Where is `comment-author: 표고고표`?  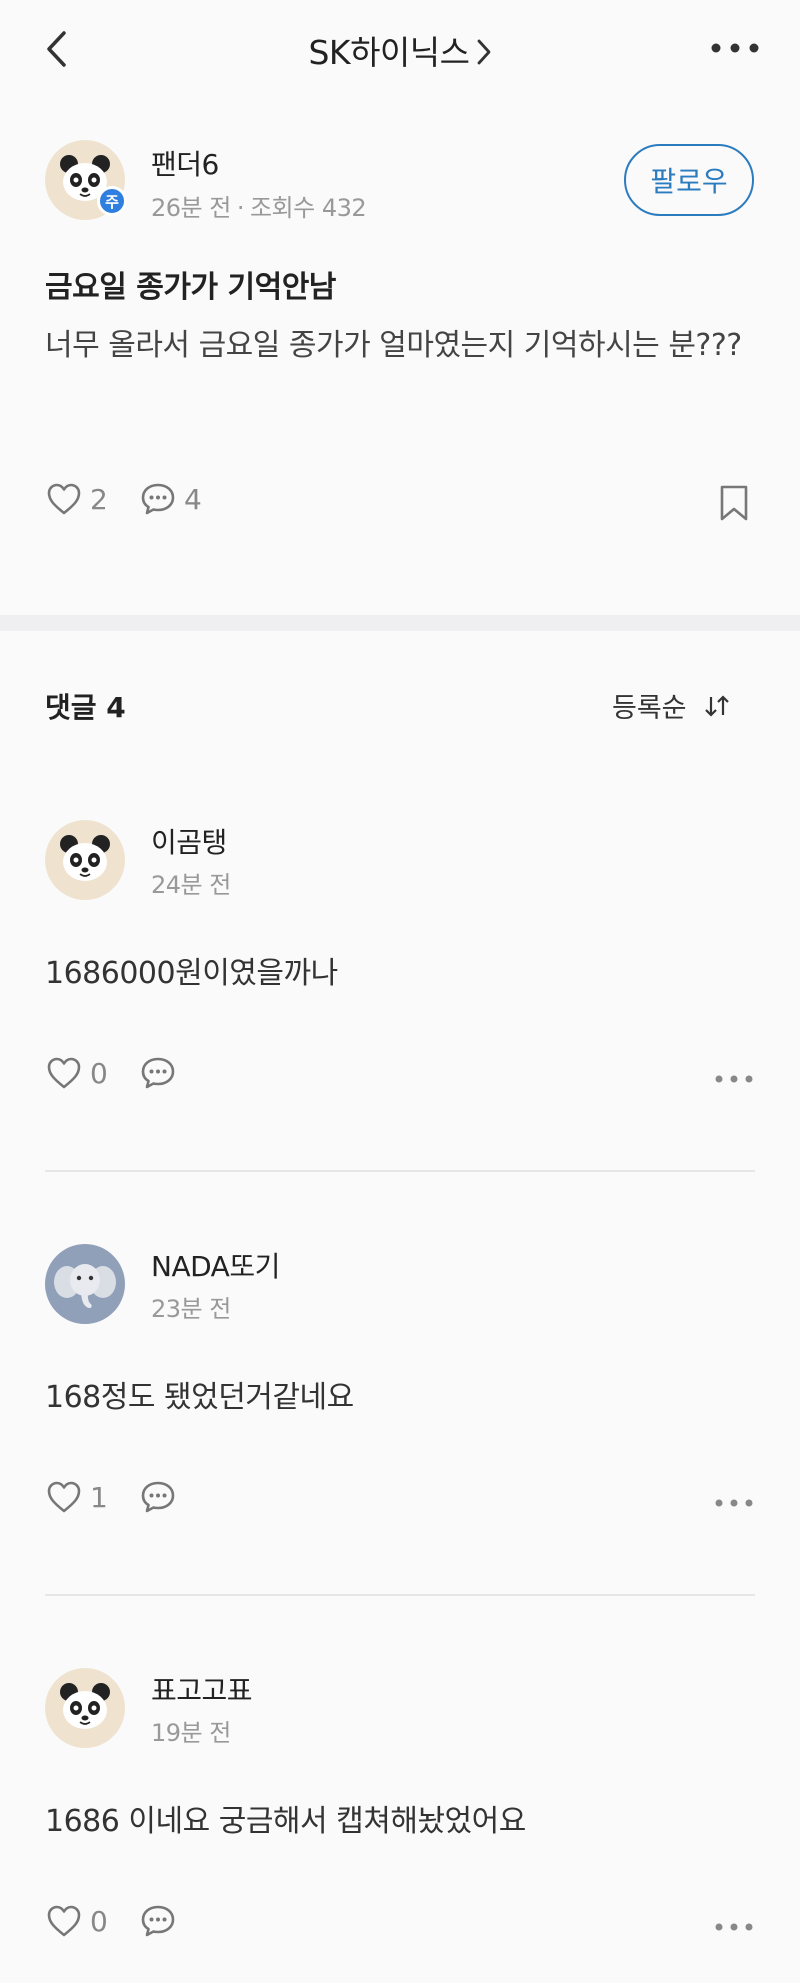
comment-author: 표고고표 is located at coordinates (202, 1689).